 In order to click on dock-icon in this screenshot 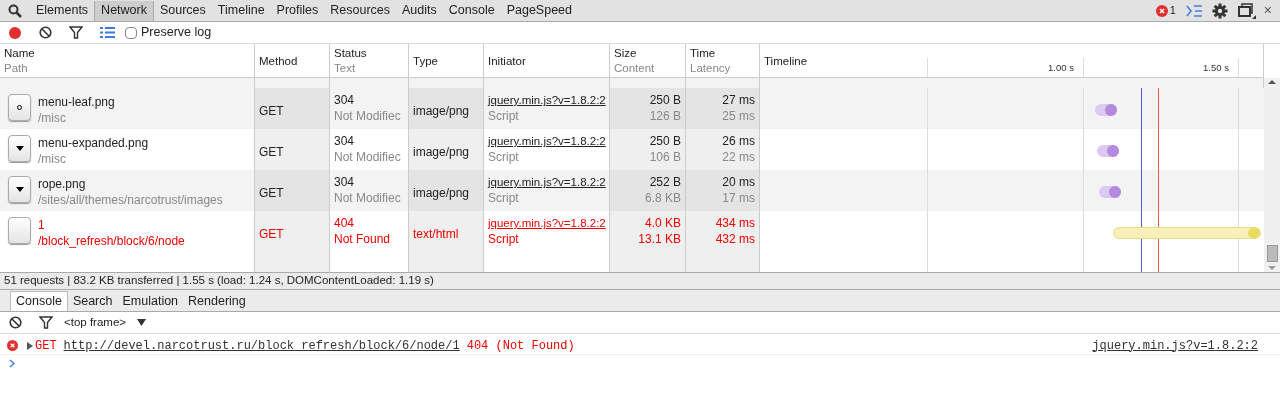, I will do `click(1246, 10)`.